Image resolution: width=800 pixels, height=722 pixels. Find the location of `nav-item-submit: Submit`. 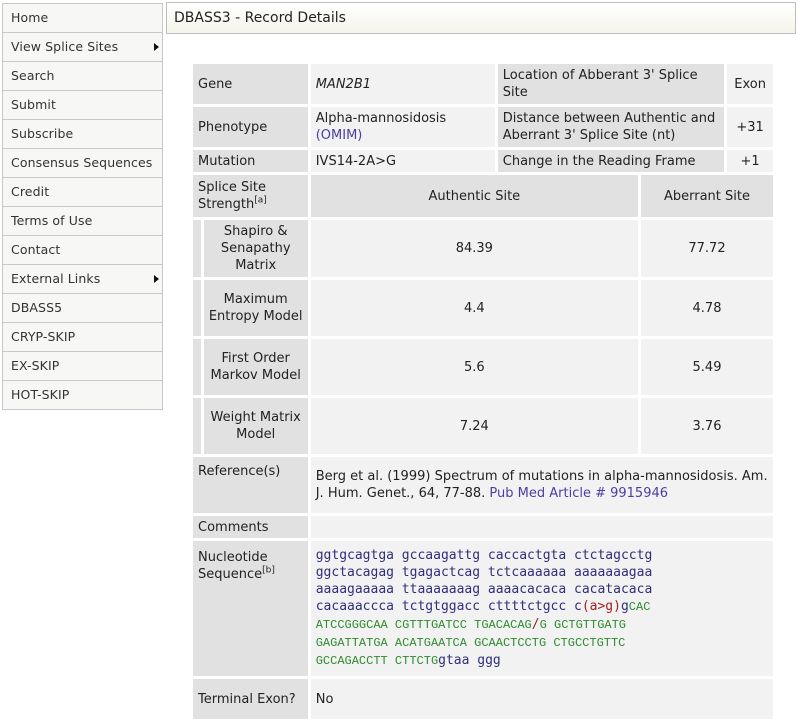

nav-item-submit: Submit is located at coordinates (82, 105).